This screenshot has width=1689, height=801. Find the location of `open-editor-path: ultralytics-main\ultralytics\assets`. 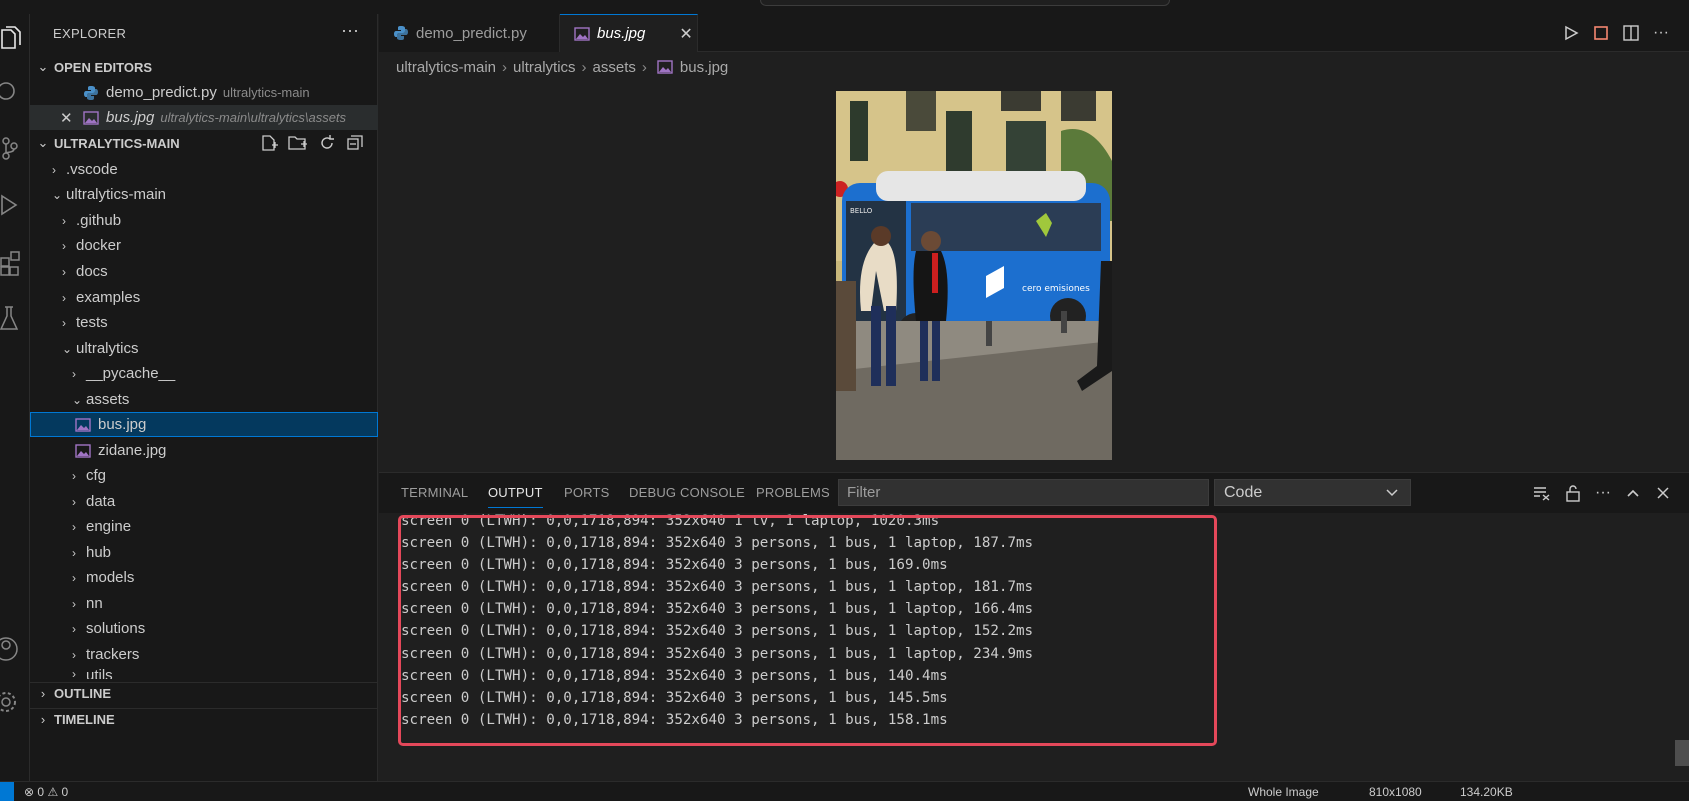

open-editor-path: ultralytics-main\ultralytics\assets is located at coordinates (253, 117).